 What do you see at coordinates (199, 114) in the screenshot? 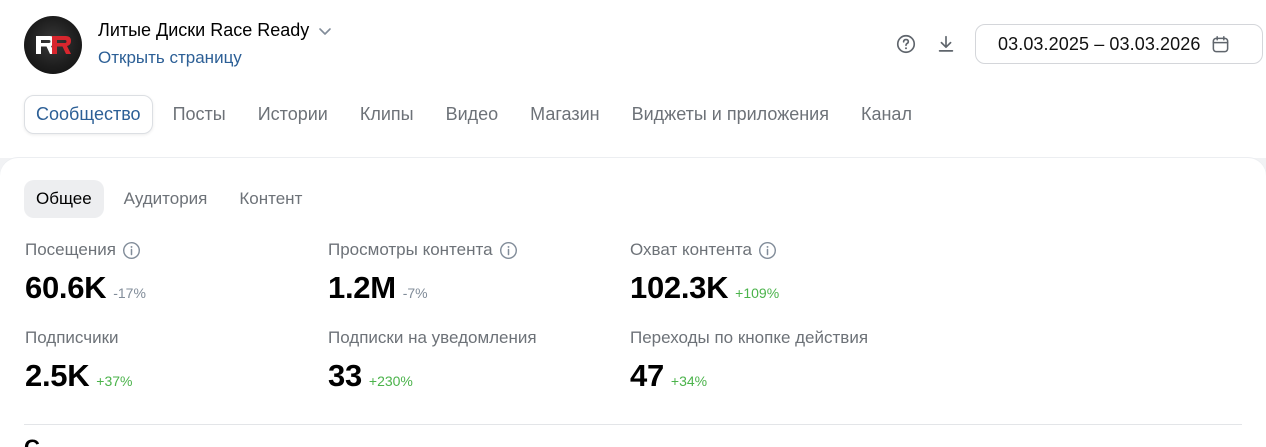
I see `tab-posts: Посты` at bounding box center [199, 114].